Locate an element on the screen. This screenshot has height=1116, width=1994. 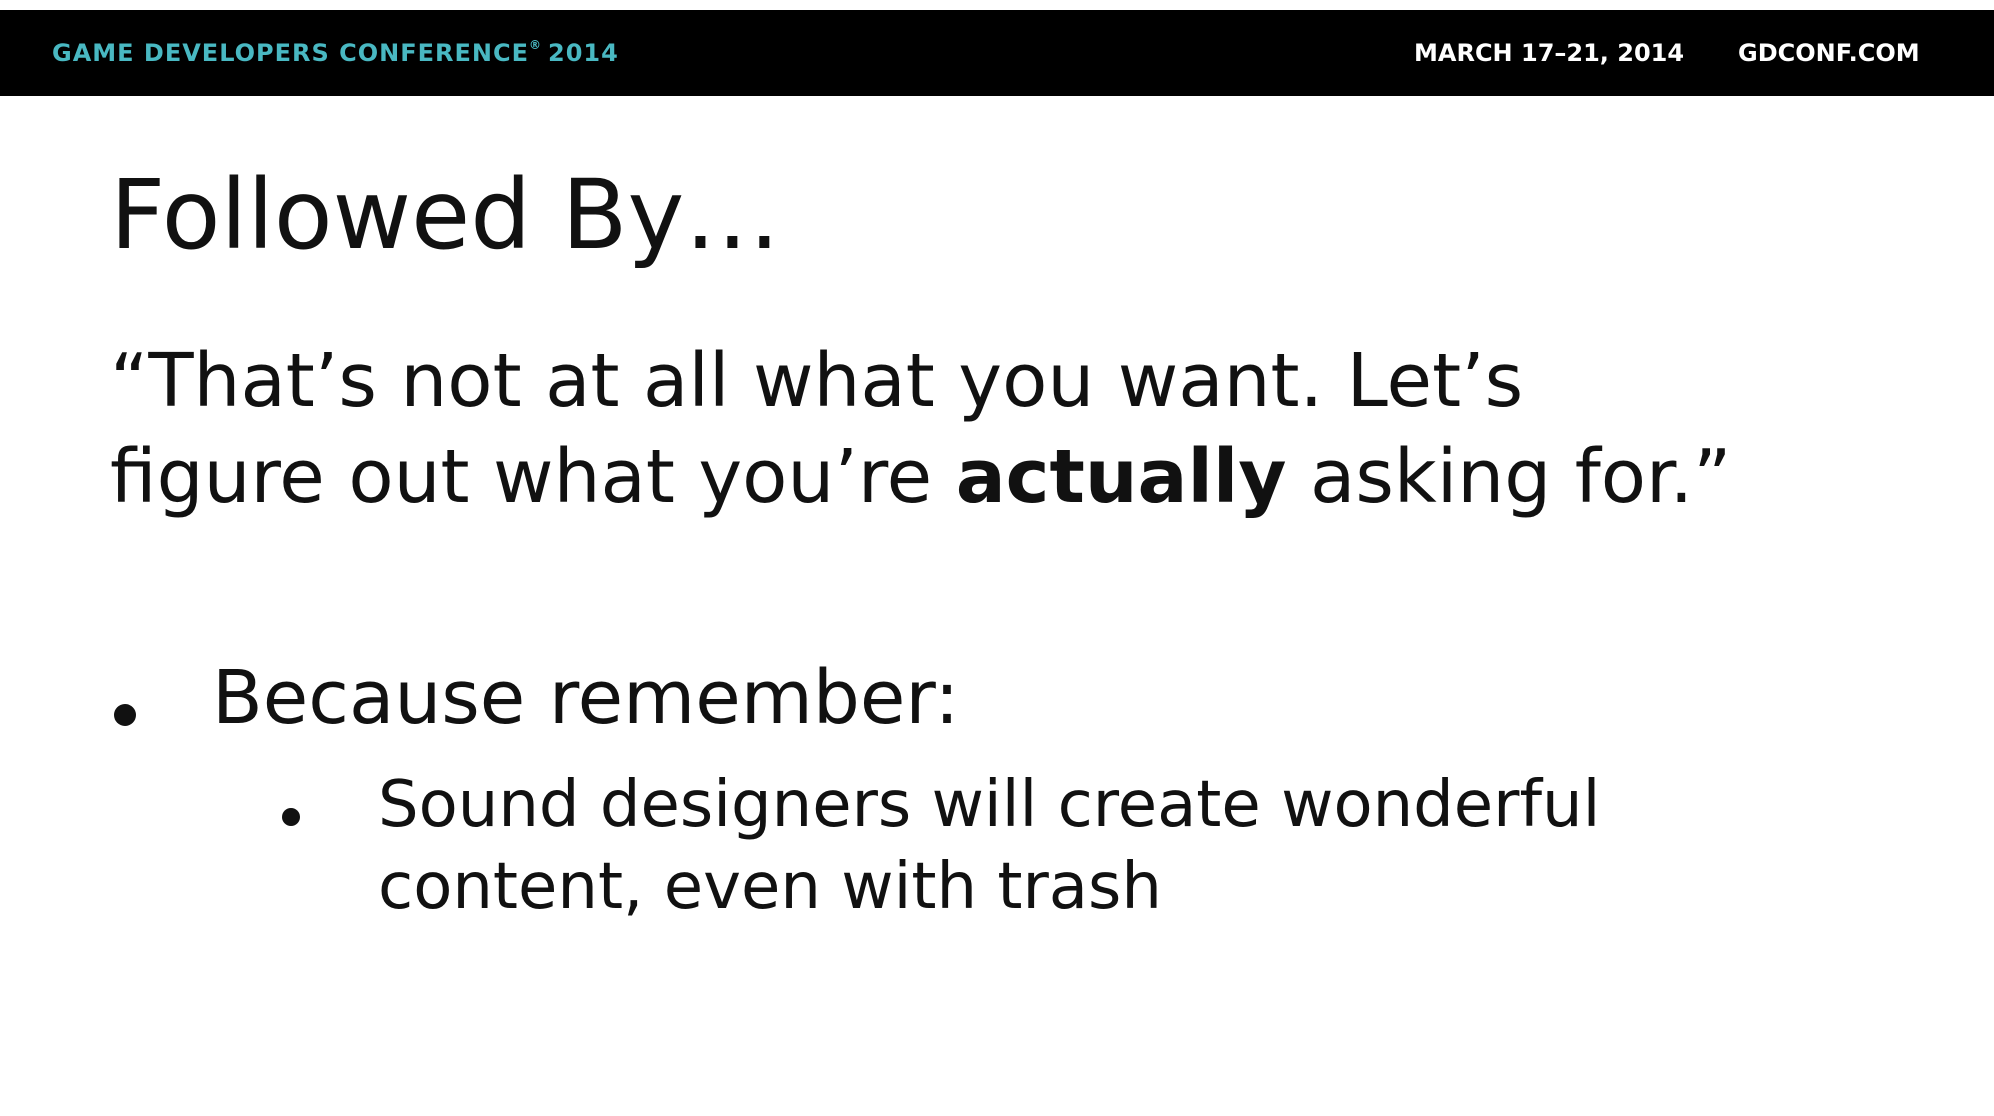
bullet-item: Because remember: is located at coordinates (586, 698).